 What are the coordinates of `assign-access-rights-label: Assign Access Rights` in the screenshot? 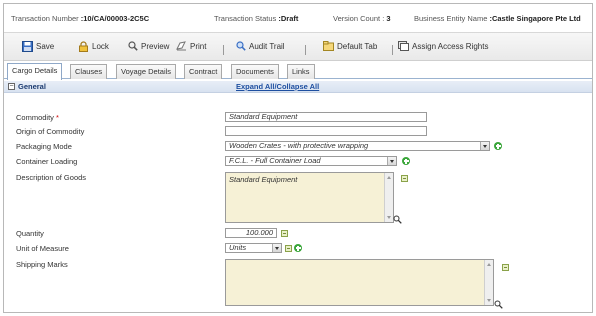 It's located at (450, 46).